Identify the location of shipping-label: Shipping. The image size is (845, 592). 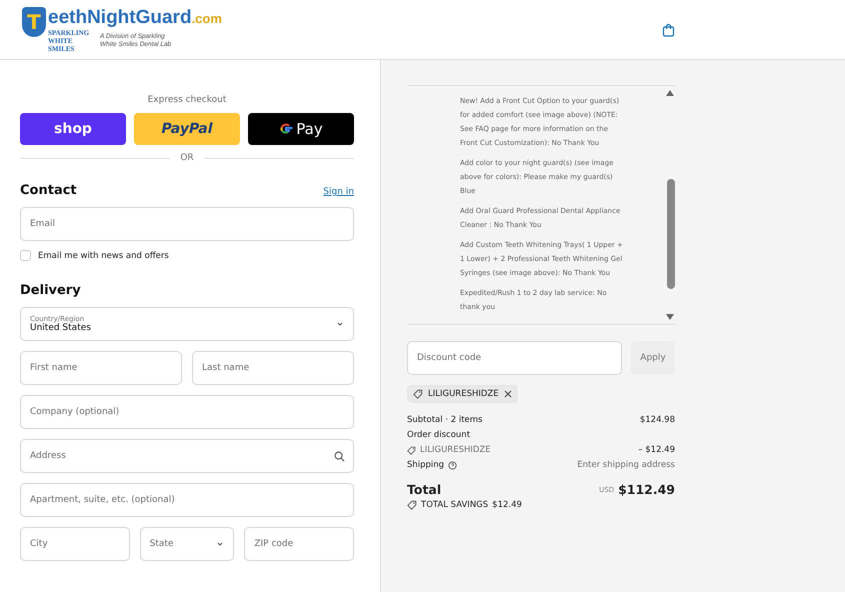
(425, 465).